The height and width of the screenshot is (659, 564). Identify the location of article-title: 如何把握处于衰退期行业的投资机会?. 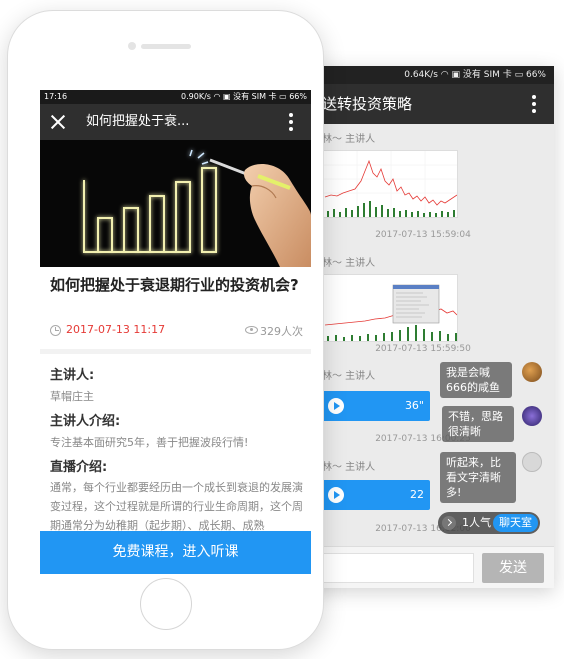
(174, 285).